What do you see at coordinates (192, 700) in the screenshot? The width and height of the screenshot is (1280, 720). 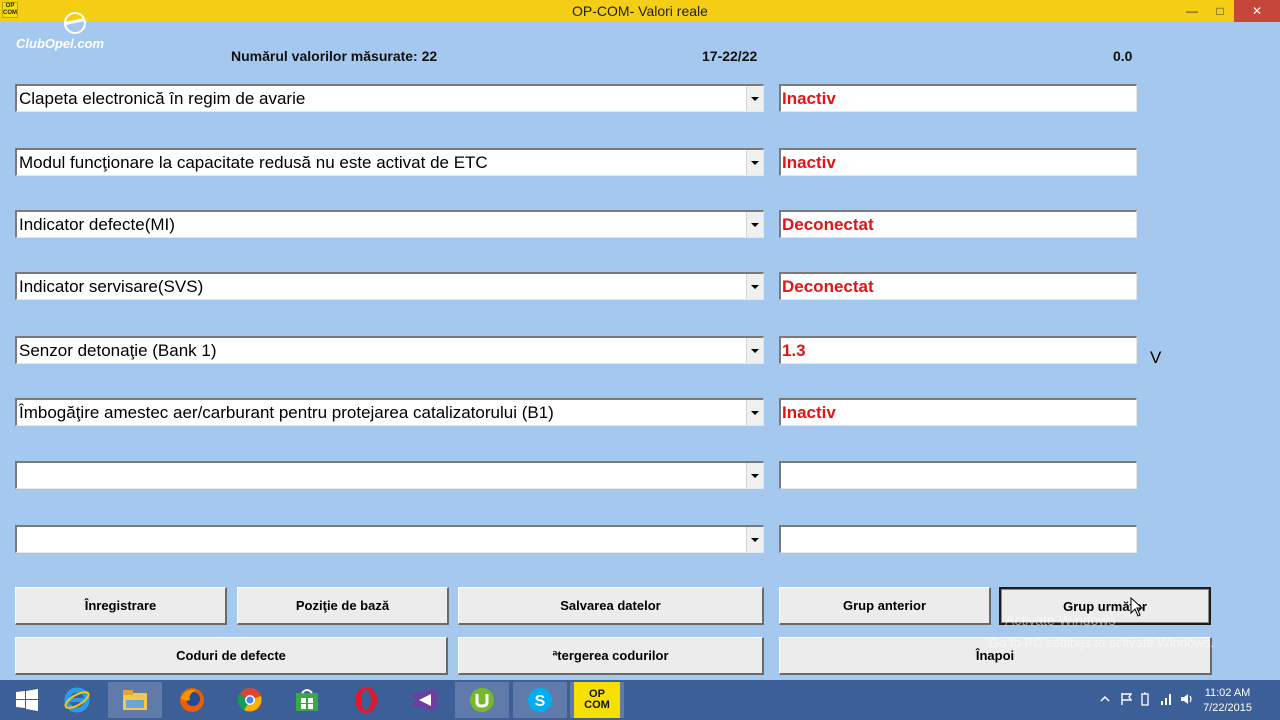 I see `firefox-icon` at bounding box center [192, 700].